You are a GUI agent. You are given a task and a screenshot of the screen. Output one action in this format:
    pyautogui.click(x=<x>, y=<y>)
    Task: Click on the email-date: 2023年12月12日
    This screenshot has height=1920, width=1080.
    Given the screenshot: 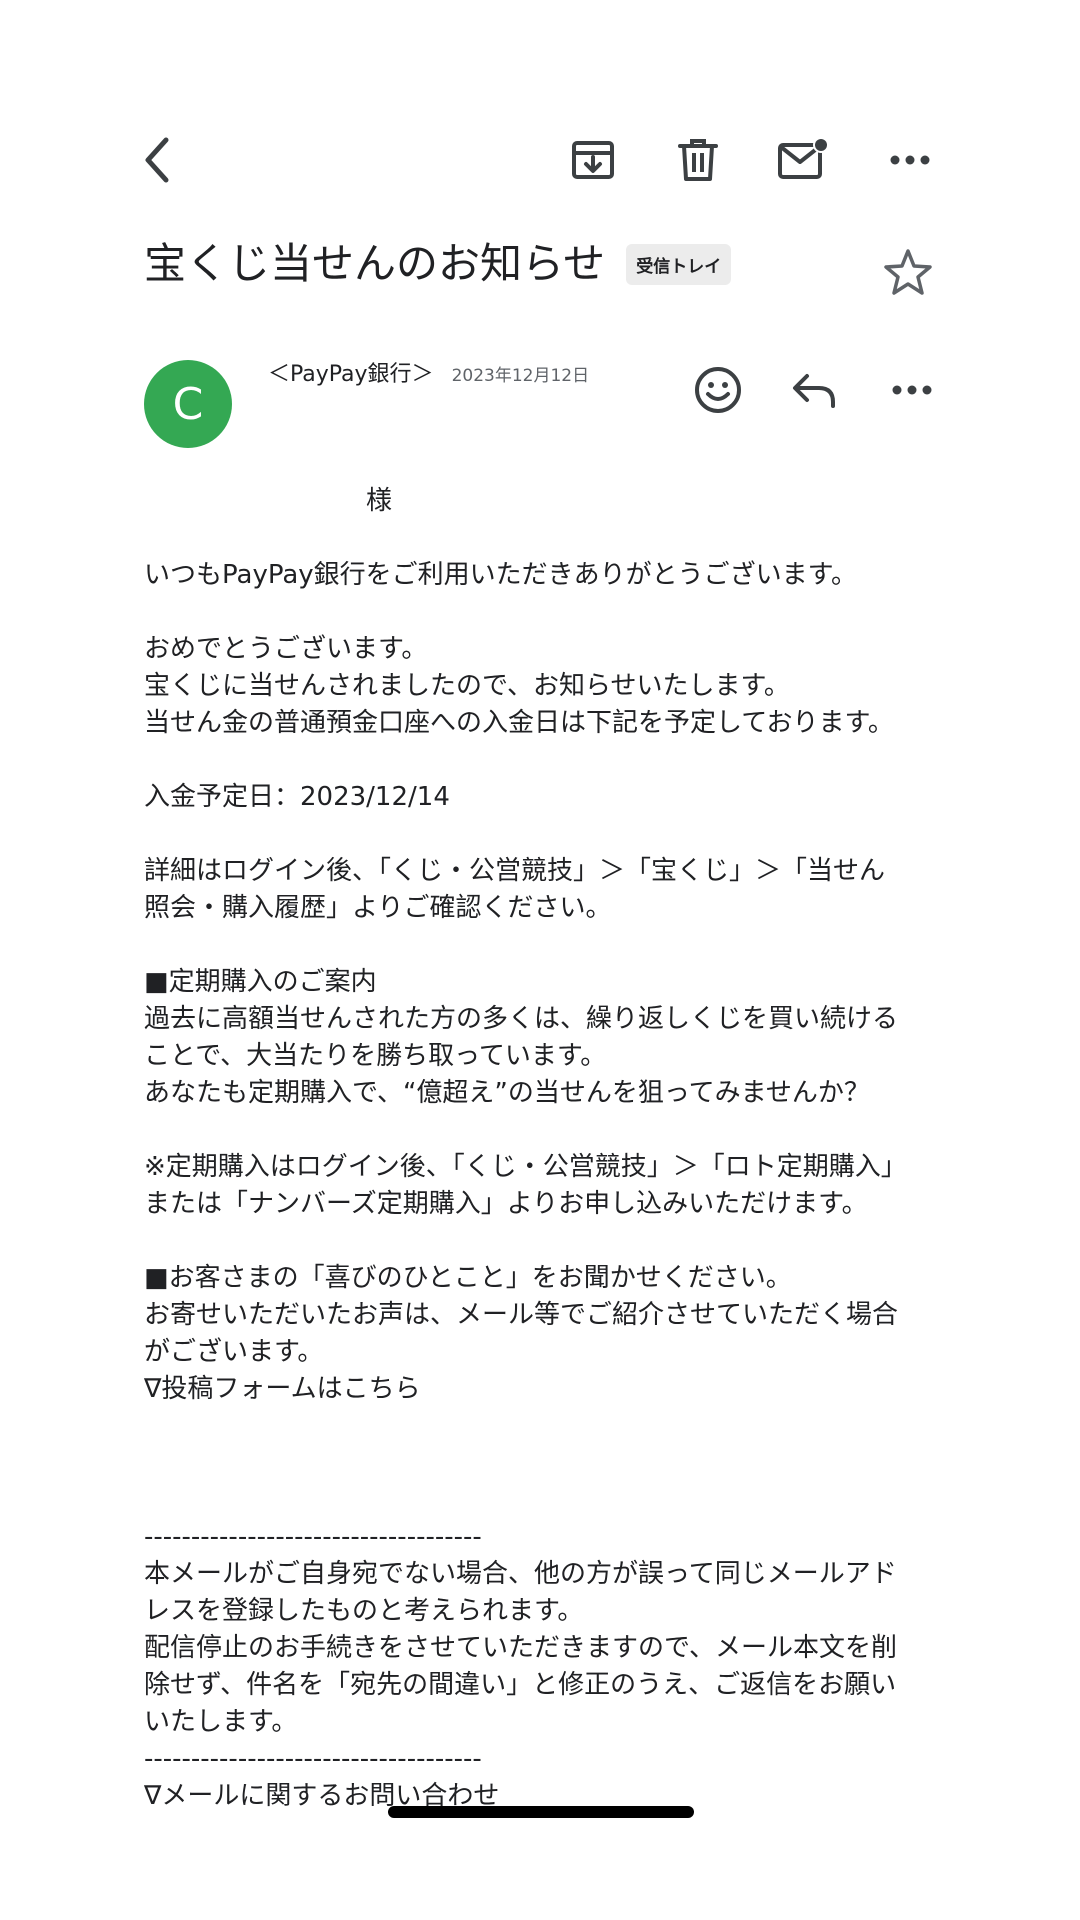 What is the action you would take?
    pyautogui.click(x=520, y=376)
    